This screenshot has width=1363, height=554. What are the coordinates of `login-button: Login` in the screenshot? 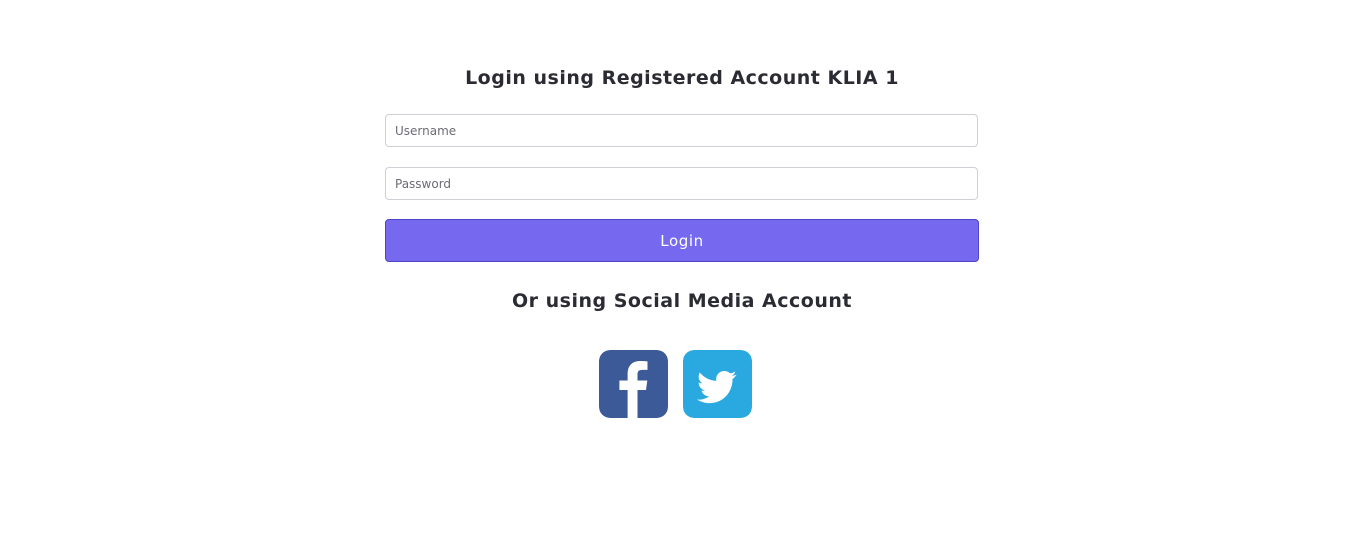 It's located at (682, 240).